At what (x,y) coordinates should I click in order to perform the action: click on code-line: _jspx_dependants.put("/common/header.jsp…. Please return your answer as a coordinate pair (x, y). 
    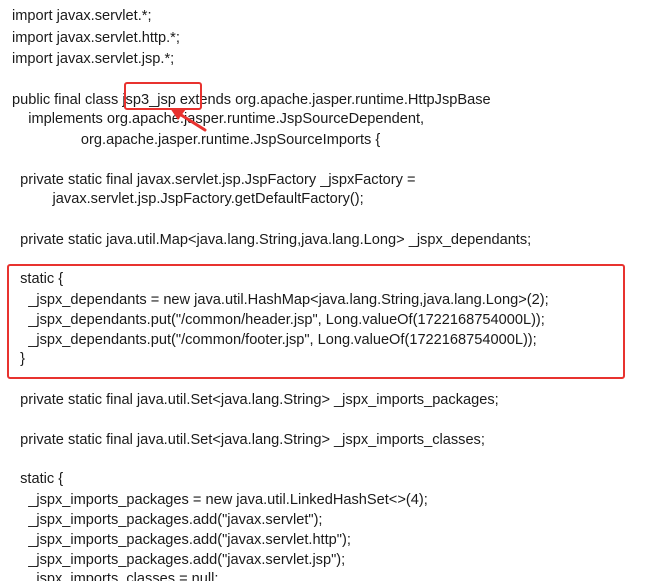
    Looking at the image, I should click on (278, 320).